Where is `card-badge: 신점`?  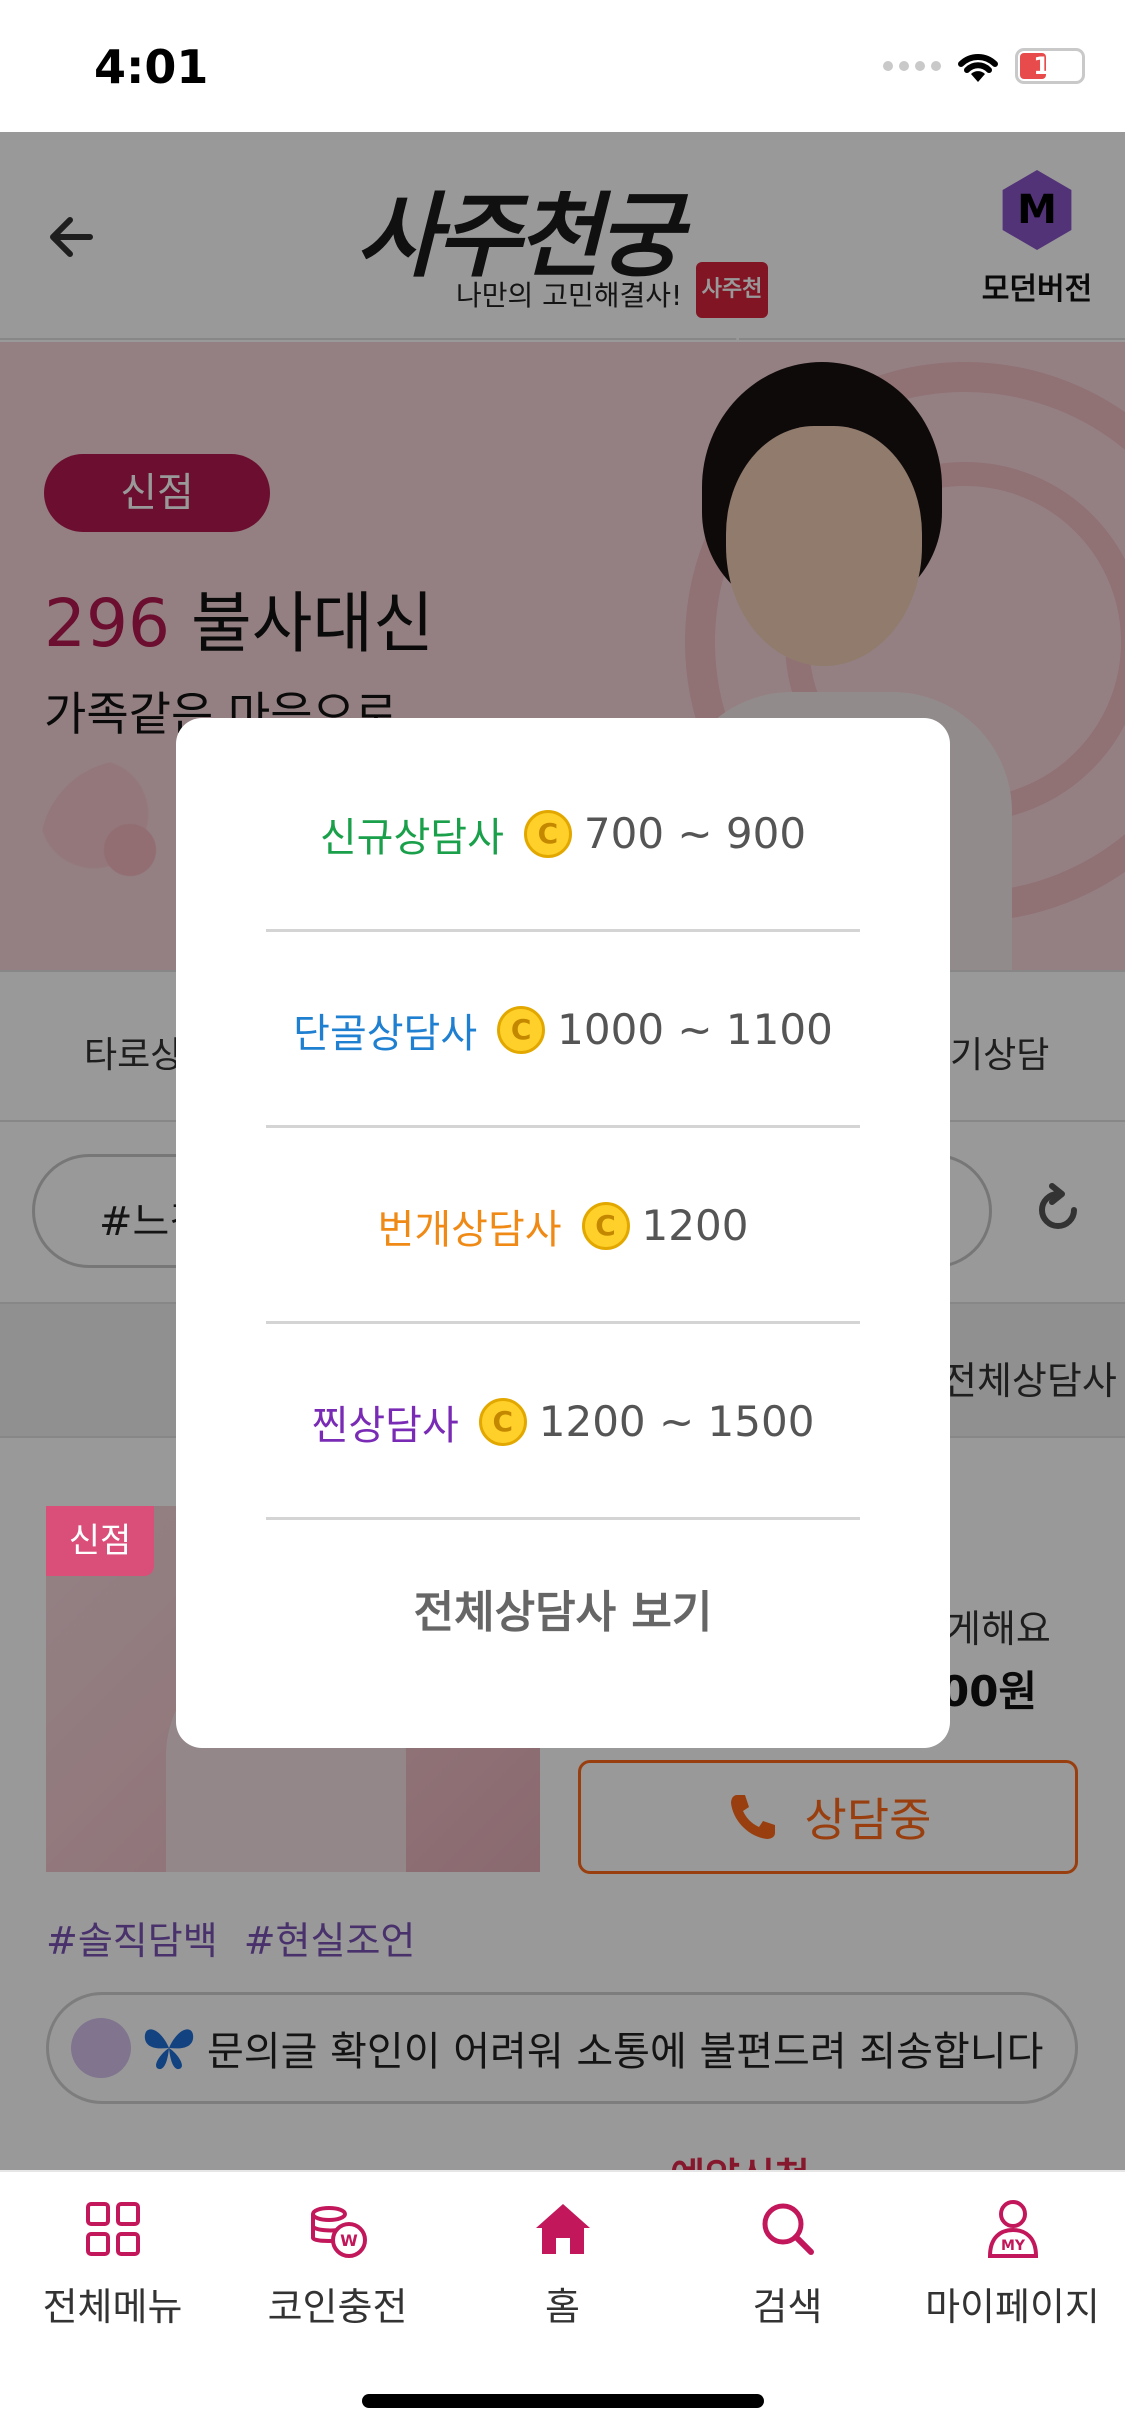 card-badge: 신점 is located at coordinates (100, 1541).